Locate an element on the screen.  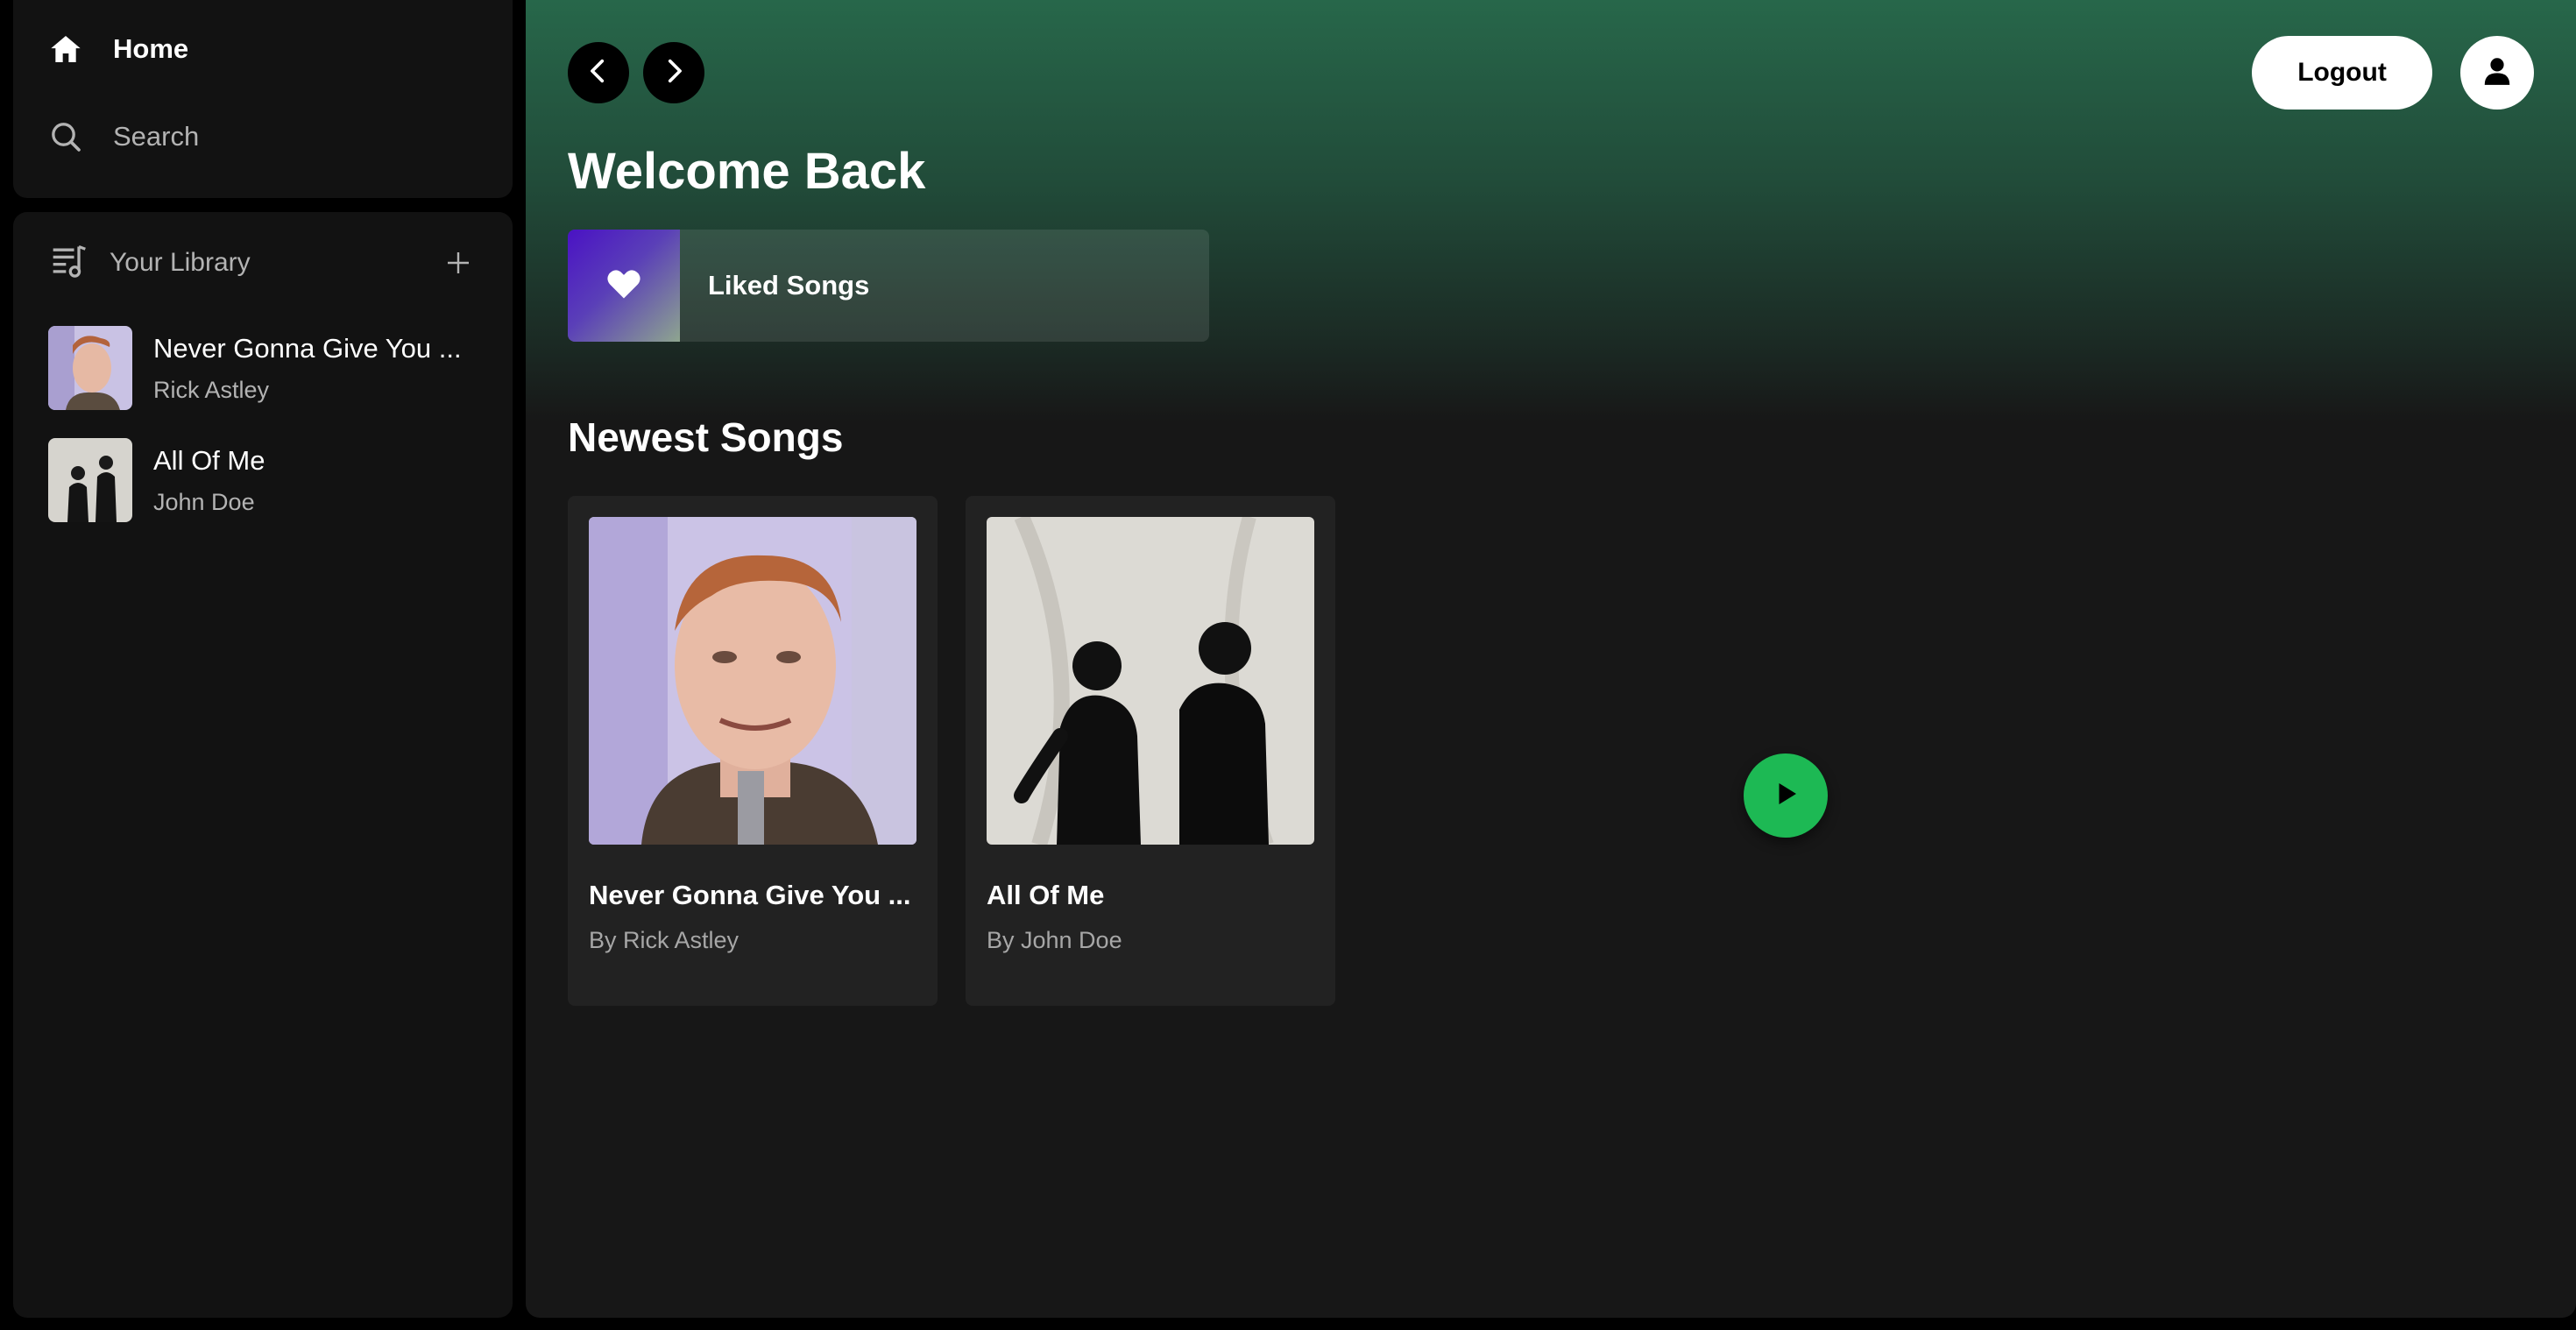
library-title: Your Library is located at coordinates (275, 263).